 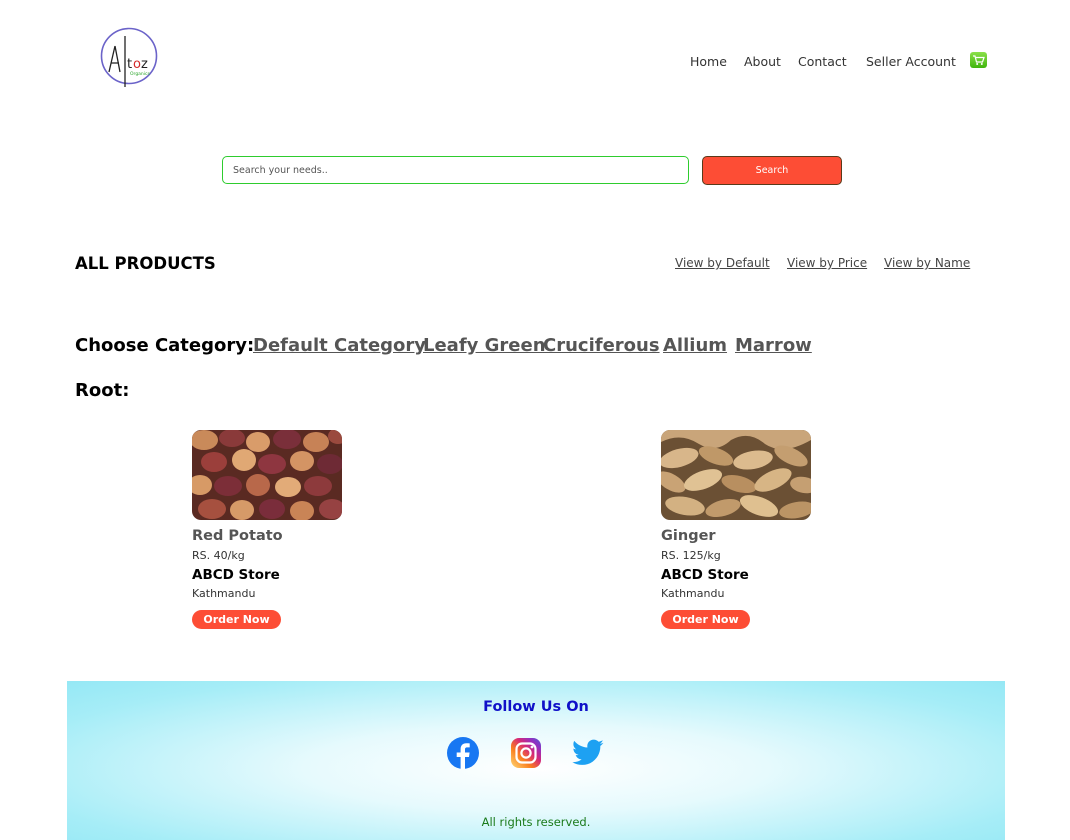 What do you see at coordinates (536, 822) in the screenshot?
I see `copyright-text: All rights reserved.` at bounding box center [536, 822].